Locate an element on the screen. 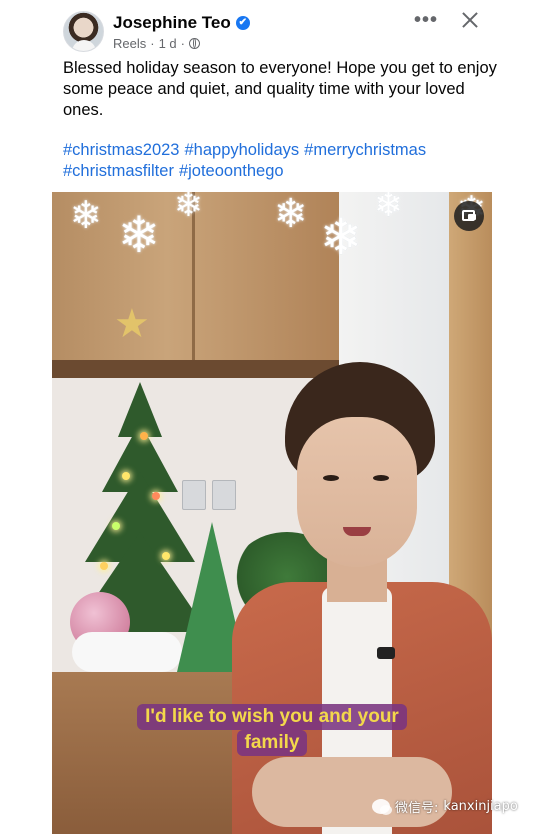 This screenshot has height=834, width=535. lapel-mic is located at coordinates (386, 653).